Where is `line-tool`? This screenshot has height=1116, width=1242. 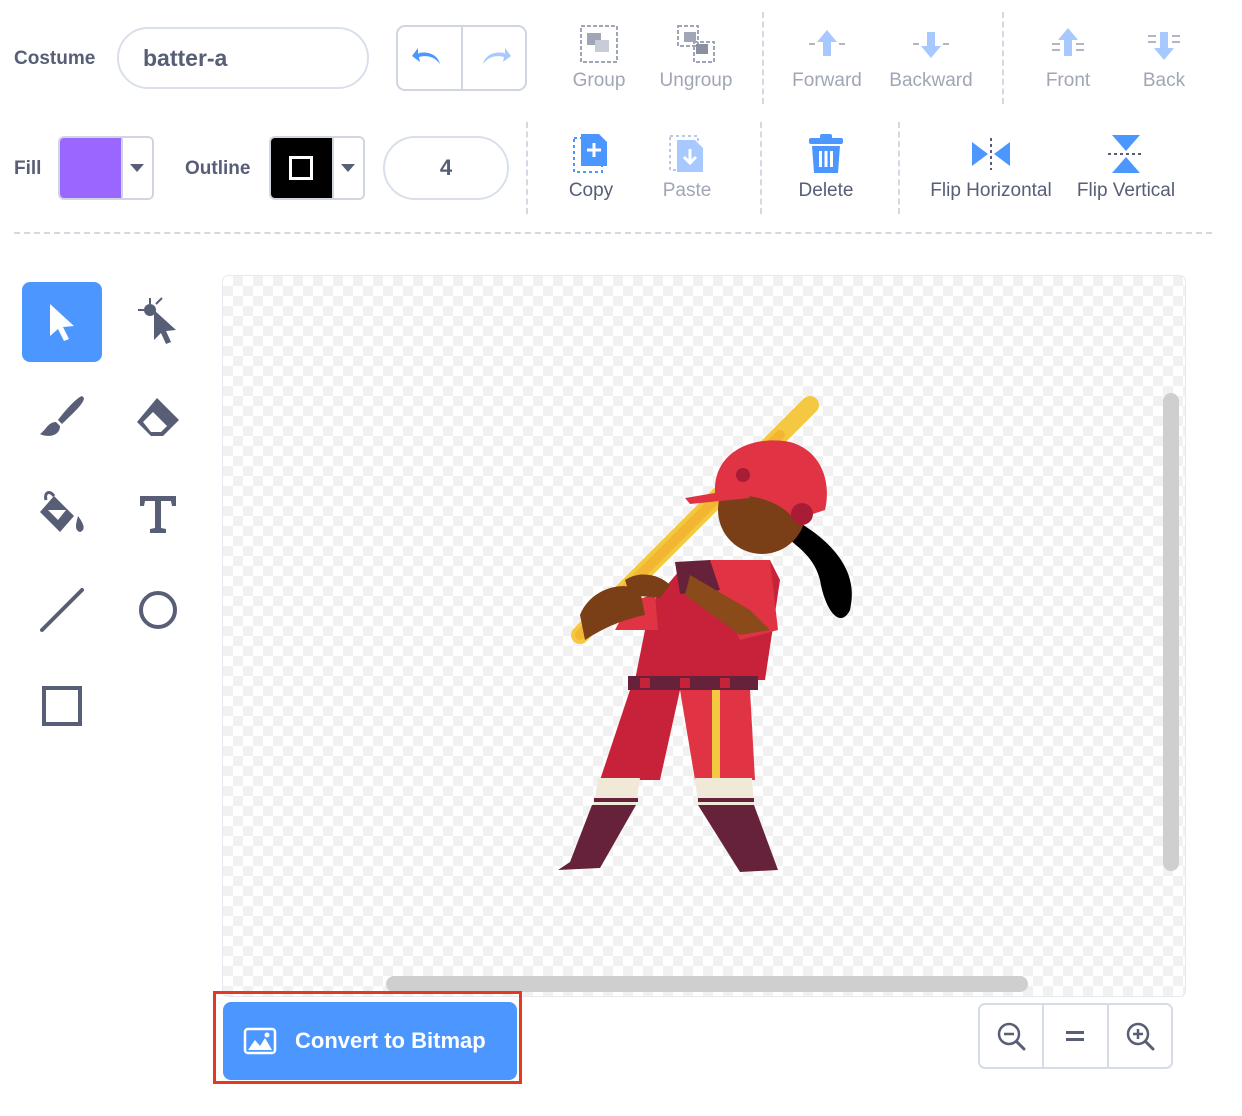 line-tool is located at coordinates (62, 610).